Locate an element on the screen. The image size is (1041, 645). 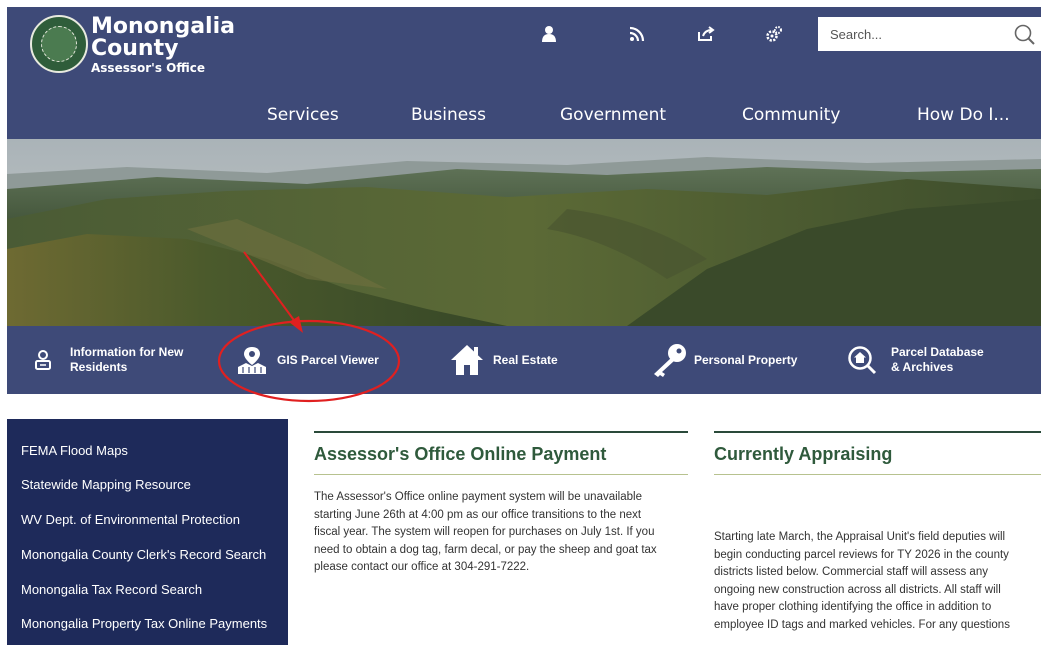
county-seal-logo is located at coordinates (59, 44).